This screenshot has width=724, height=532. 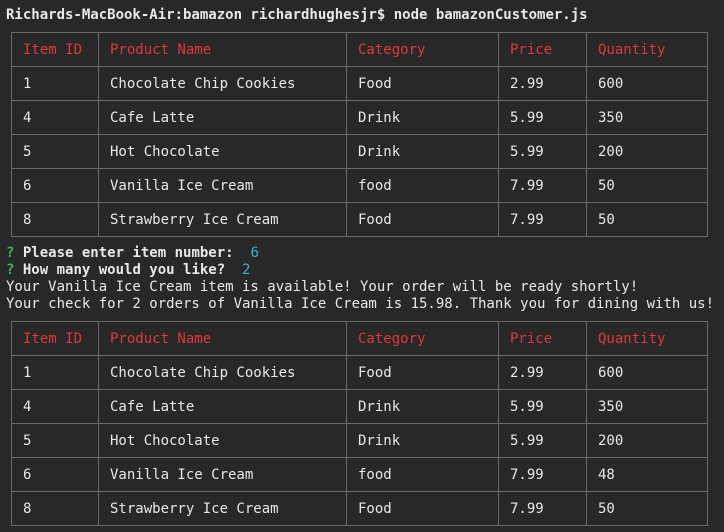 I want to click on item-number-question: ? Please enter item number: 6, so click(x=132, y=253).